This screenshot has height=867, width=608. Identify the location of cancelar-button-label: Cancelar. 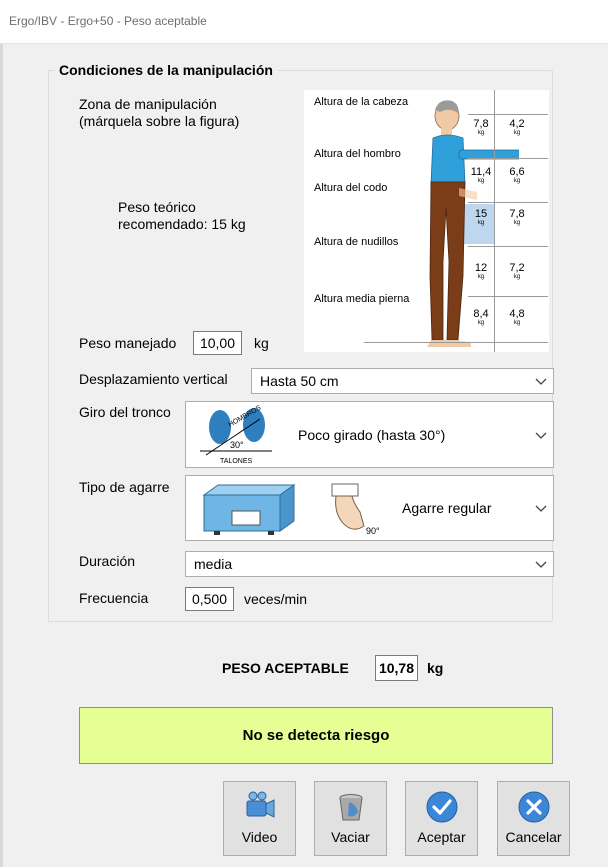
(533, 837).